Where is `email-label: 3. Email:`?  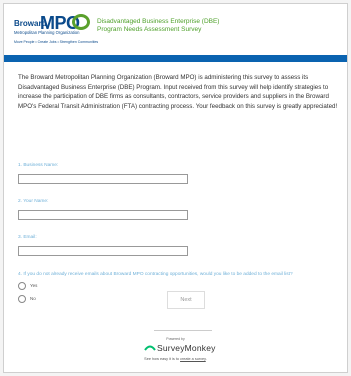 email-label: 3. Email: is located at coordinates (27, 237).